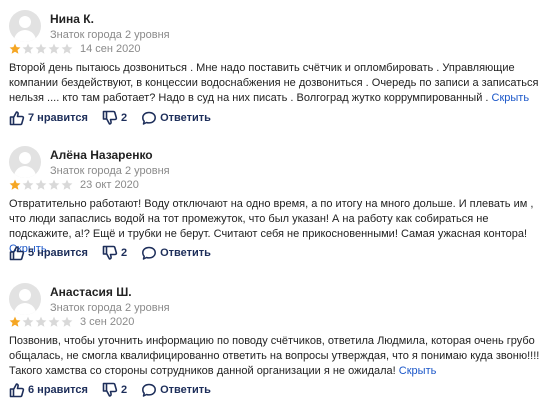  I want to click on review-actions: 5 нравится 2 Ответить, so click(117, 253).